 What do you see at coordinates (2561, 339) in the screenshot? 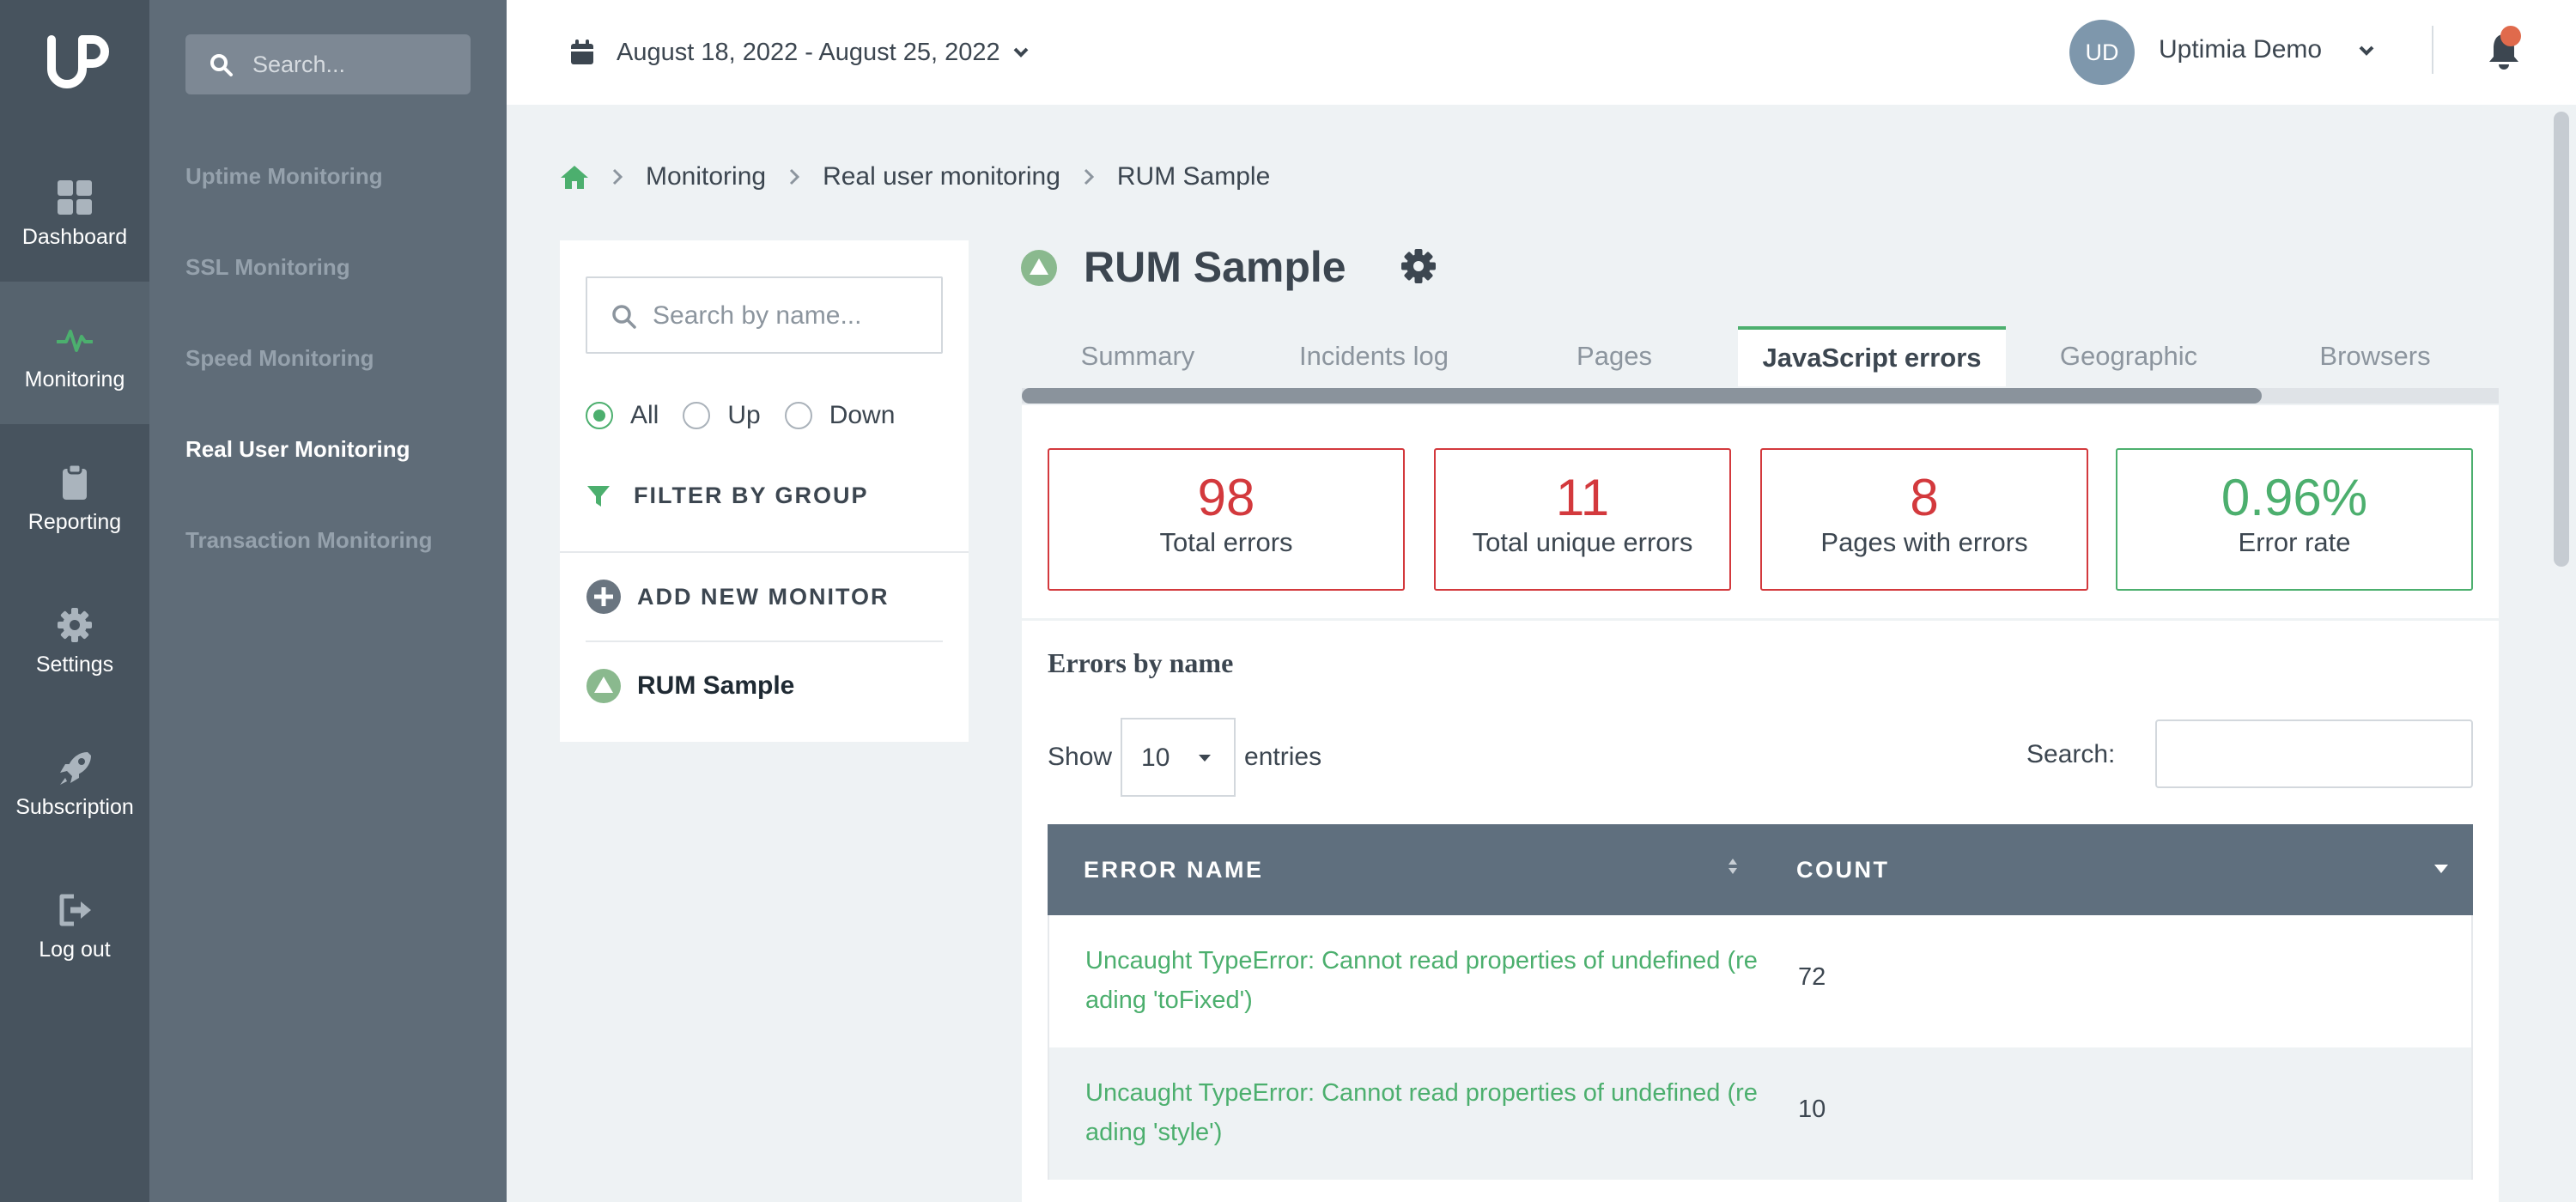
I see `scrollbar-thumb` at bounding box center [2561, 339].